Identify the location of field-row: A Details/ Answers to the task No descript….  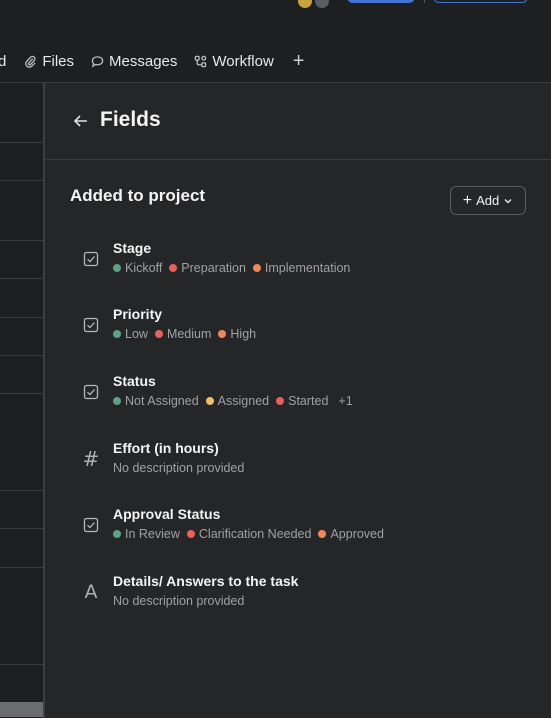
(298, 598).